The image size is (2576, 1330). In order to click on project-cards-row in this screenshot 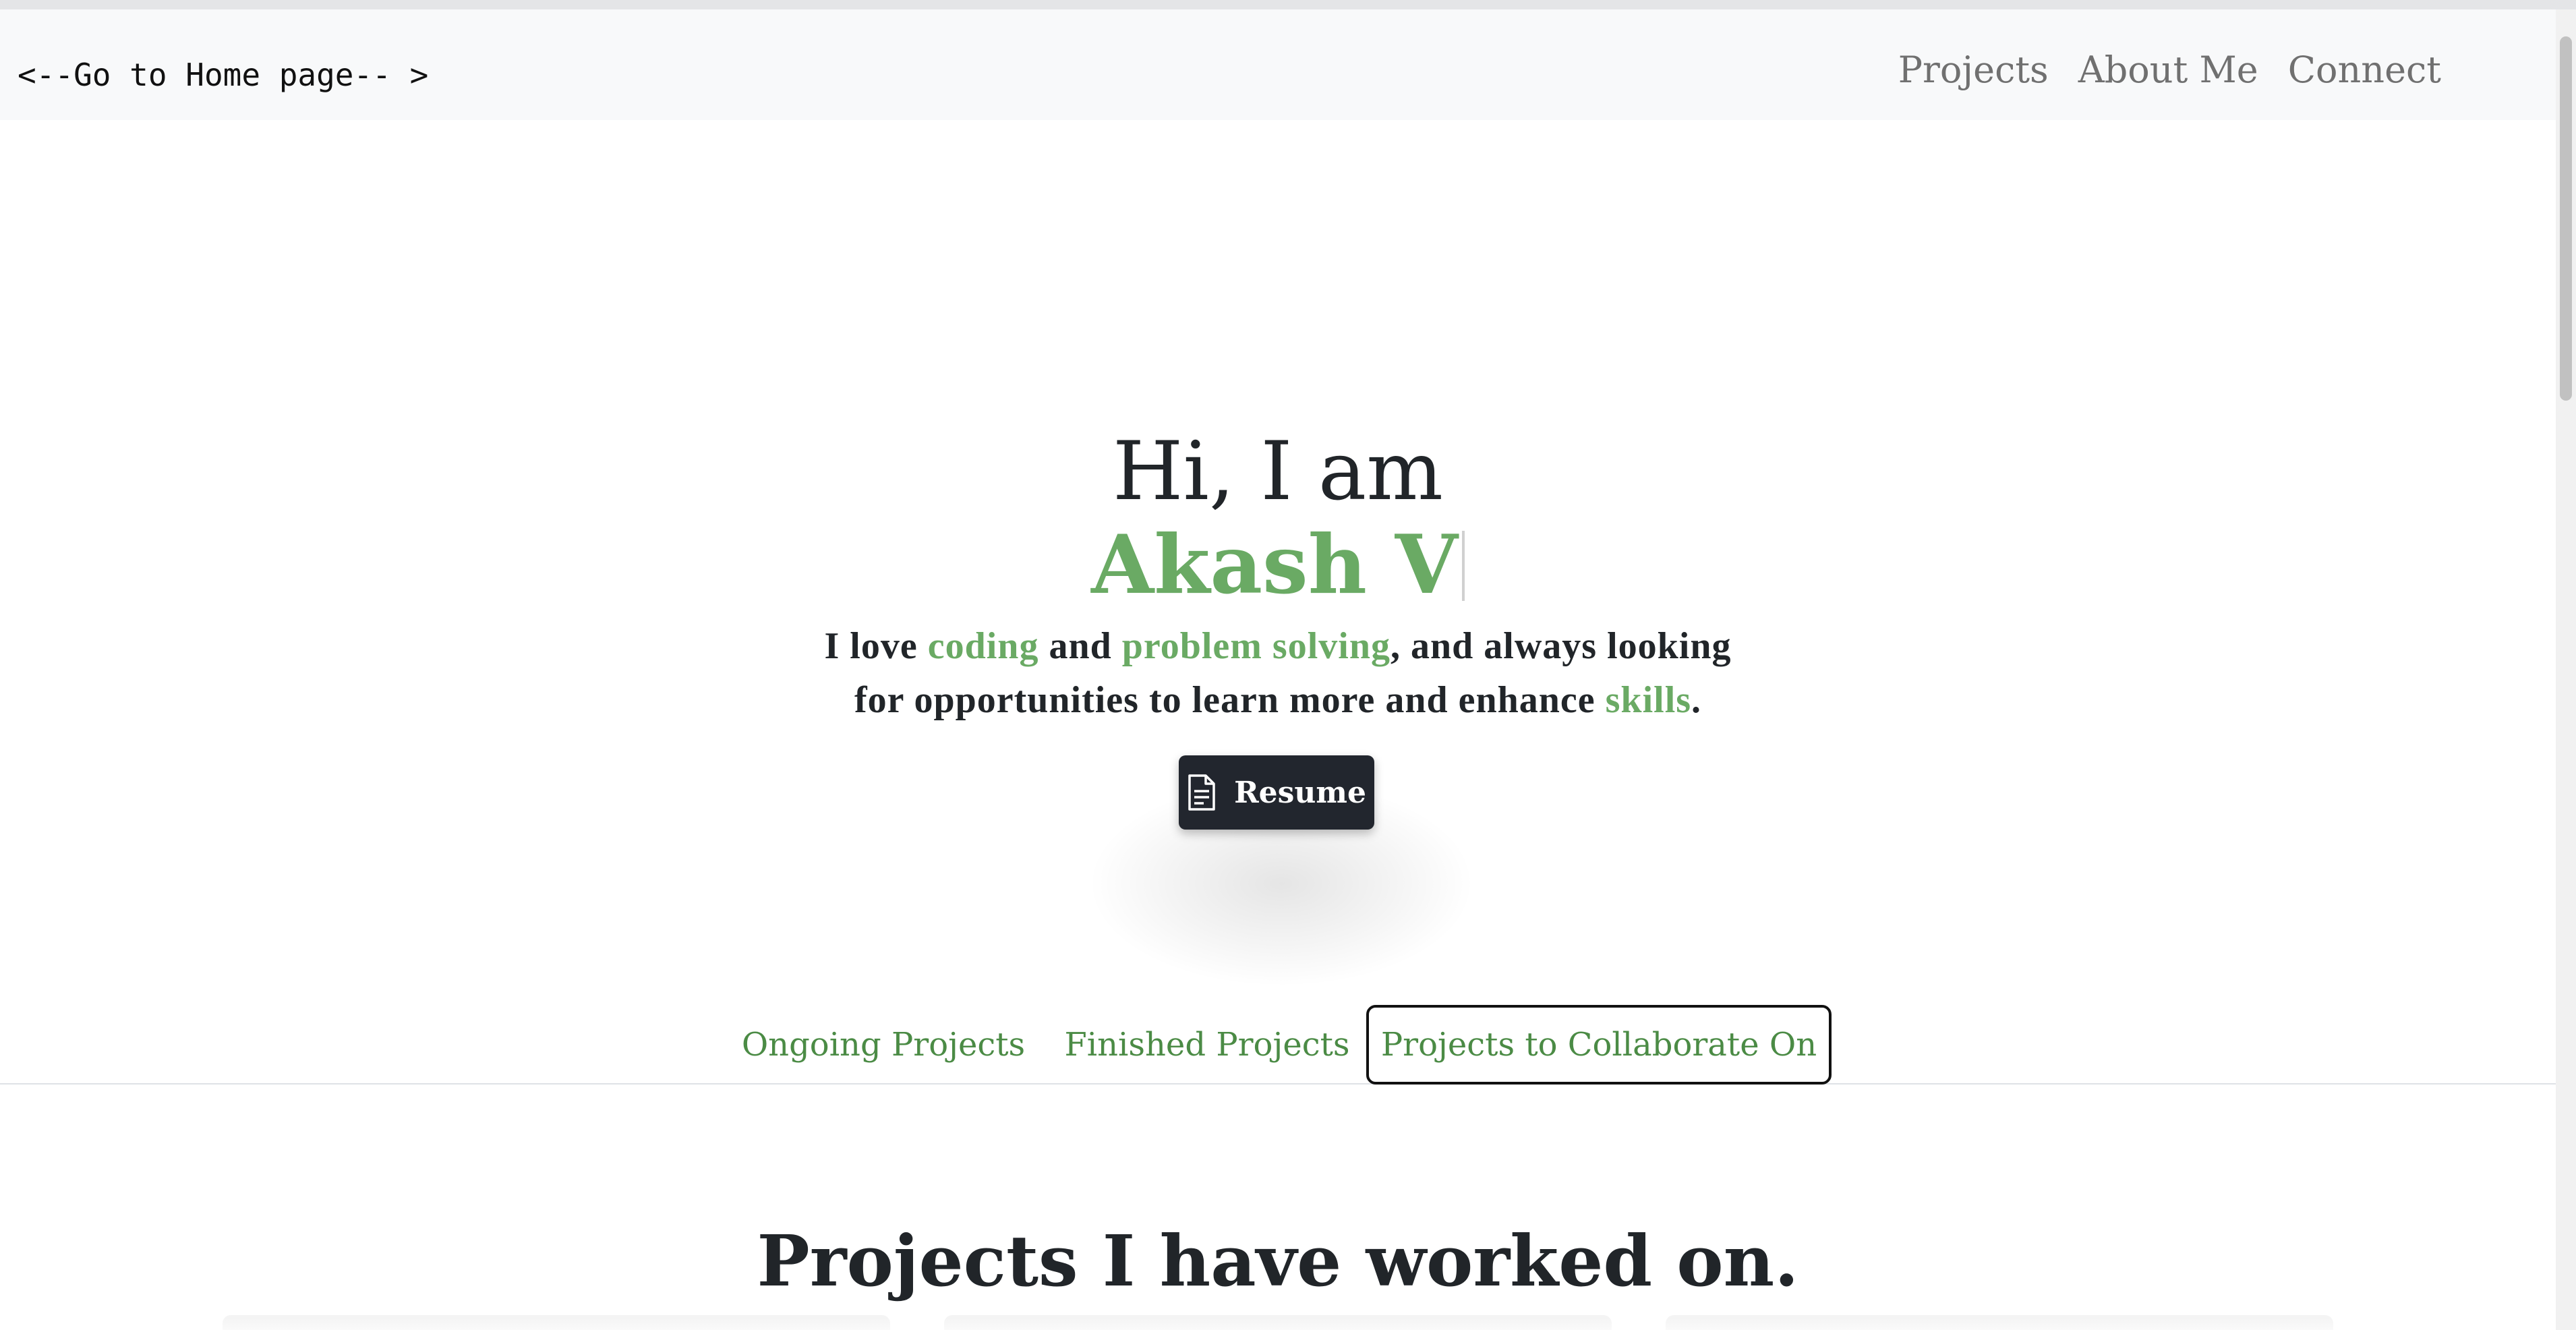, I will do `click(1278, 1322)`.